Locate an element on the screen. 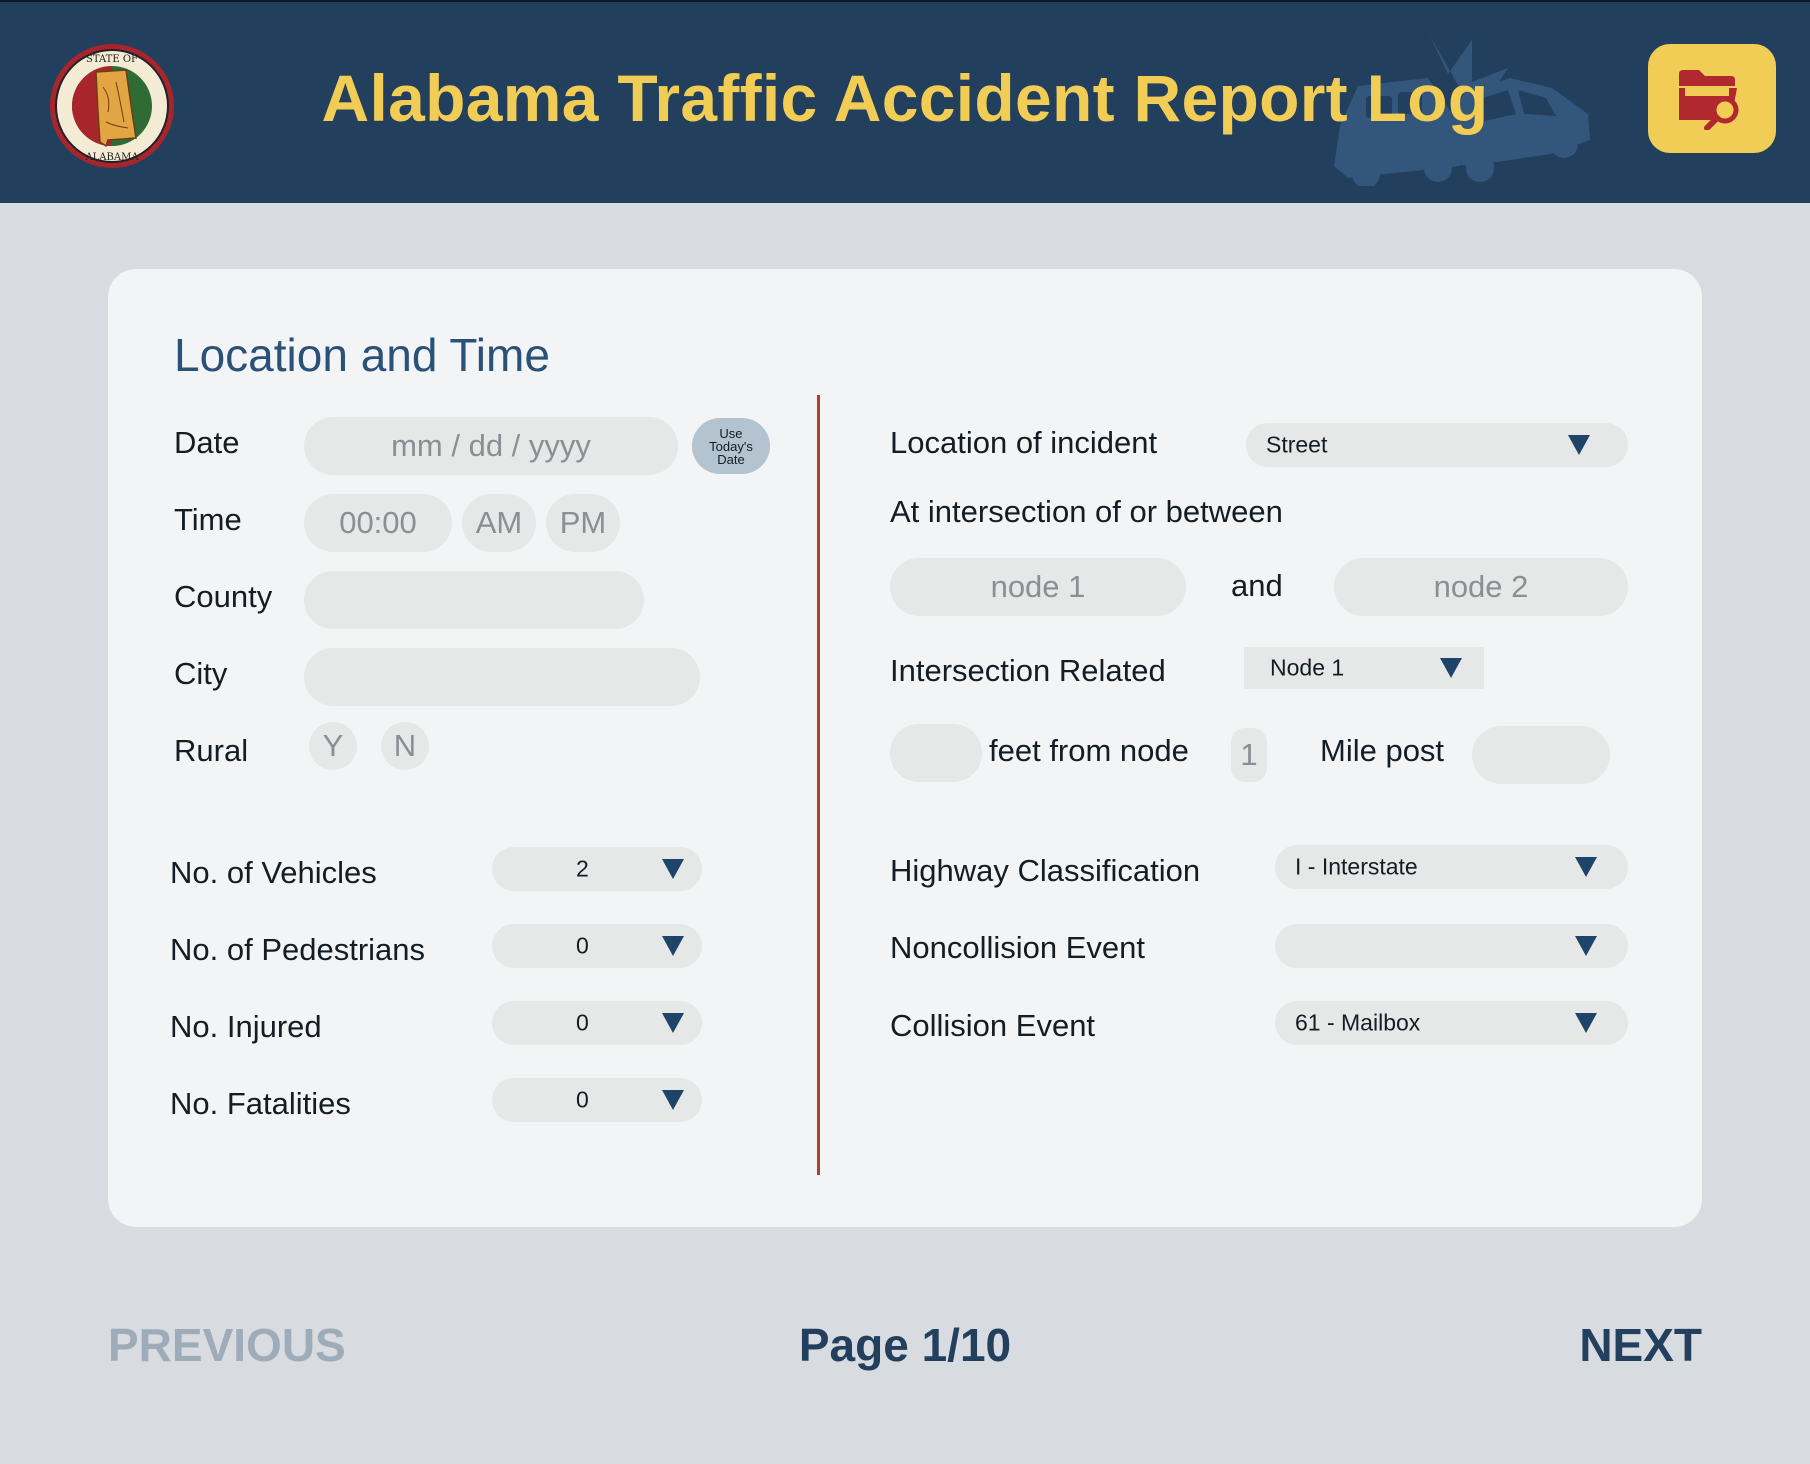  node-2-input: node 2 is located at coordinates (1481, 587).